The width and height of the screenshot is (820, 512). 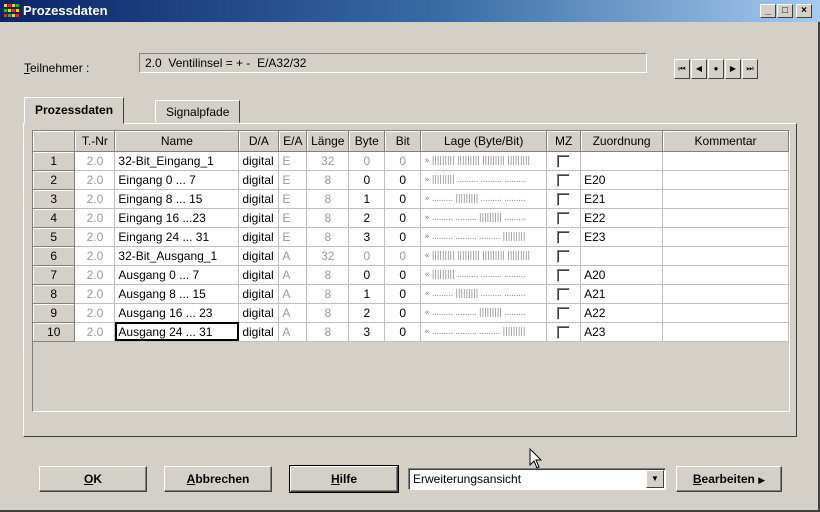 I want to click on minimize-button: _, so click(x=768, y=11).